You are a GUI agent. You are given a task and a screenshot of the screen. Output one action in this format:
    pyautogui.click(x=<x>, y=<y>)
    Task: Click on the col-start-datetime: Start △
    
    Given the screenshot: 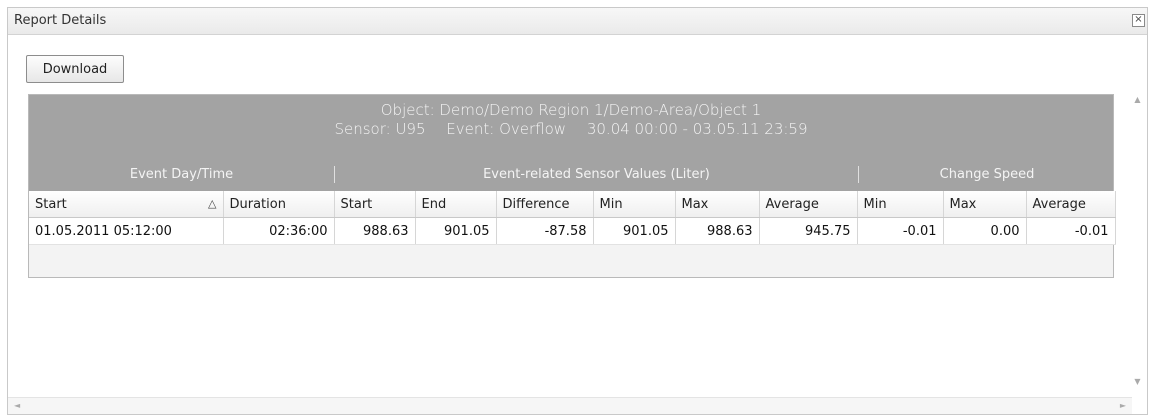 What is the action you would take?
    pyautogui.click(x=126, y=204)
    